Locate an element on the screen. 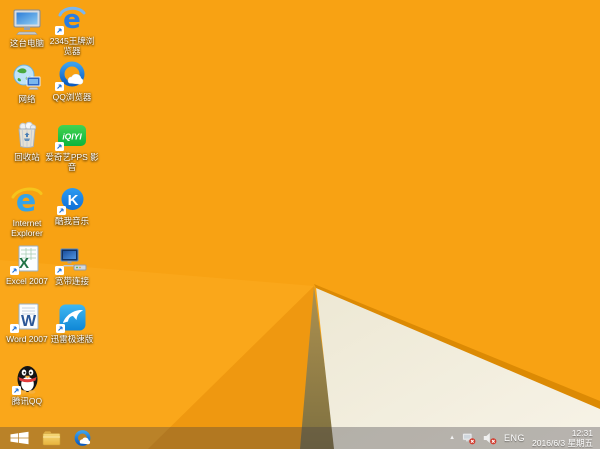  recycle-bin-icon is located at coordinates (27, 135).